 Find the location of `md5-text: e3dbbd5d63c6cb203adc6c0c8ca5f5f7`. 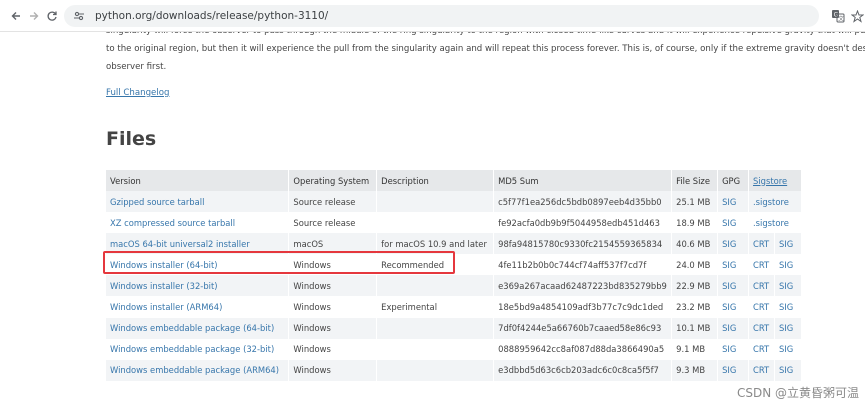

md5-text: e3dbbd5d63c6cb203adc6c0c8ca5f5f7 is located at coordinates (578, 370).